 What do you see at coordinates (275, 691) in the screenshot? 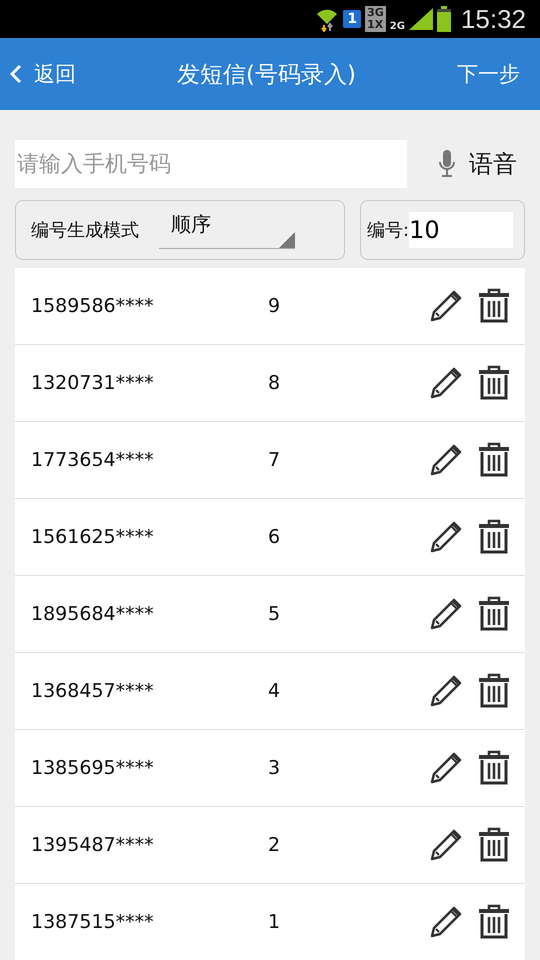
I see `row-number: 4` at bounding box center [275, 691].